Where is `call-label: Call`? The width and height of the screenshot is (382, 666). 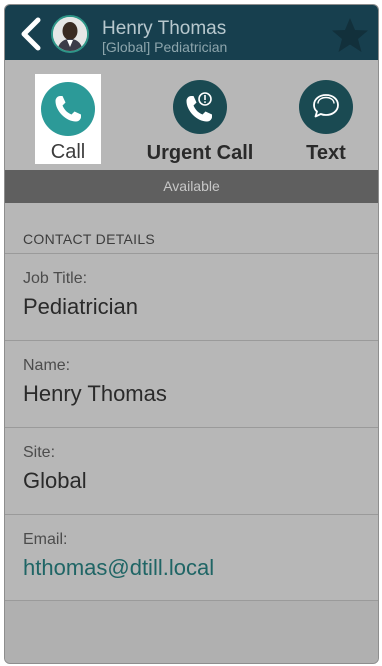
call-label: Call is located at coordinates (68, 152).